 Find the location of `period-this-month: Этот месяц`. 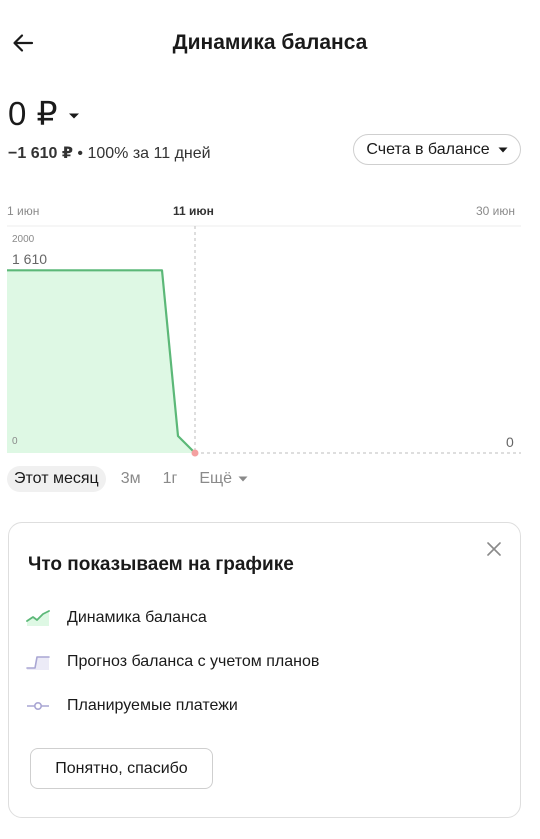

period-this-month: Этот месяц is located at coordinates (56, 479).